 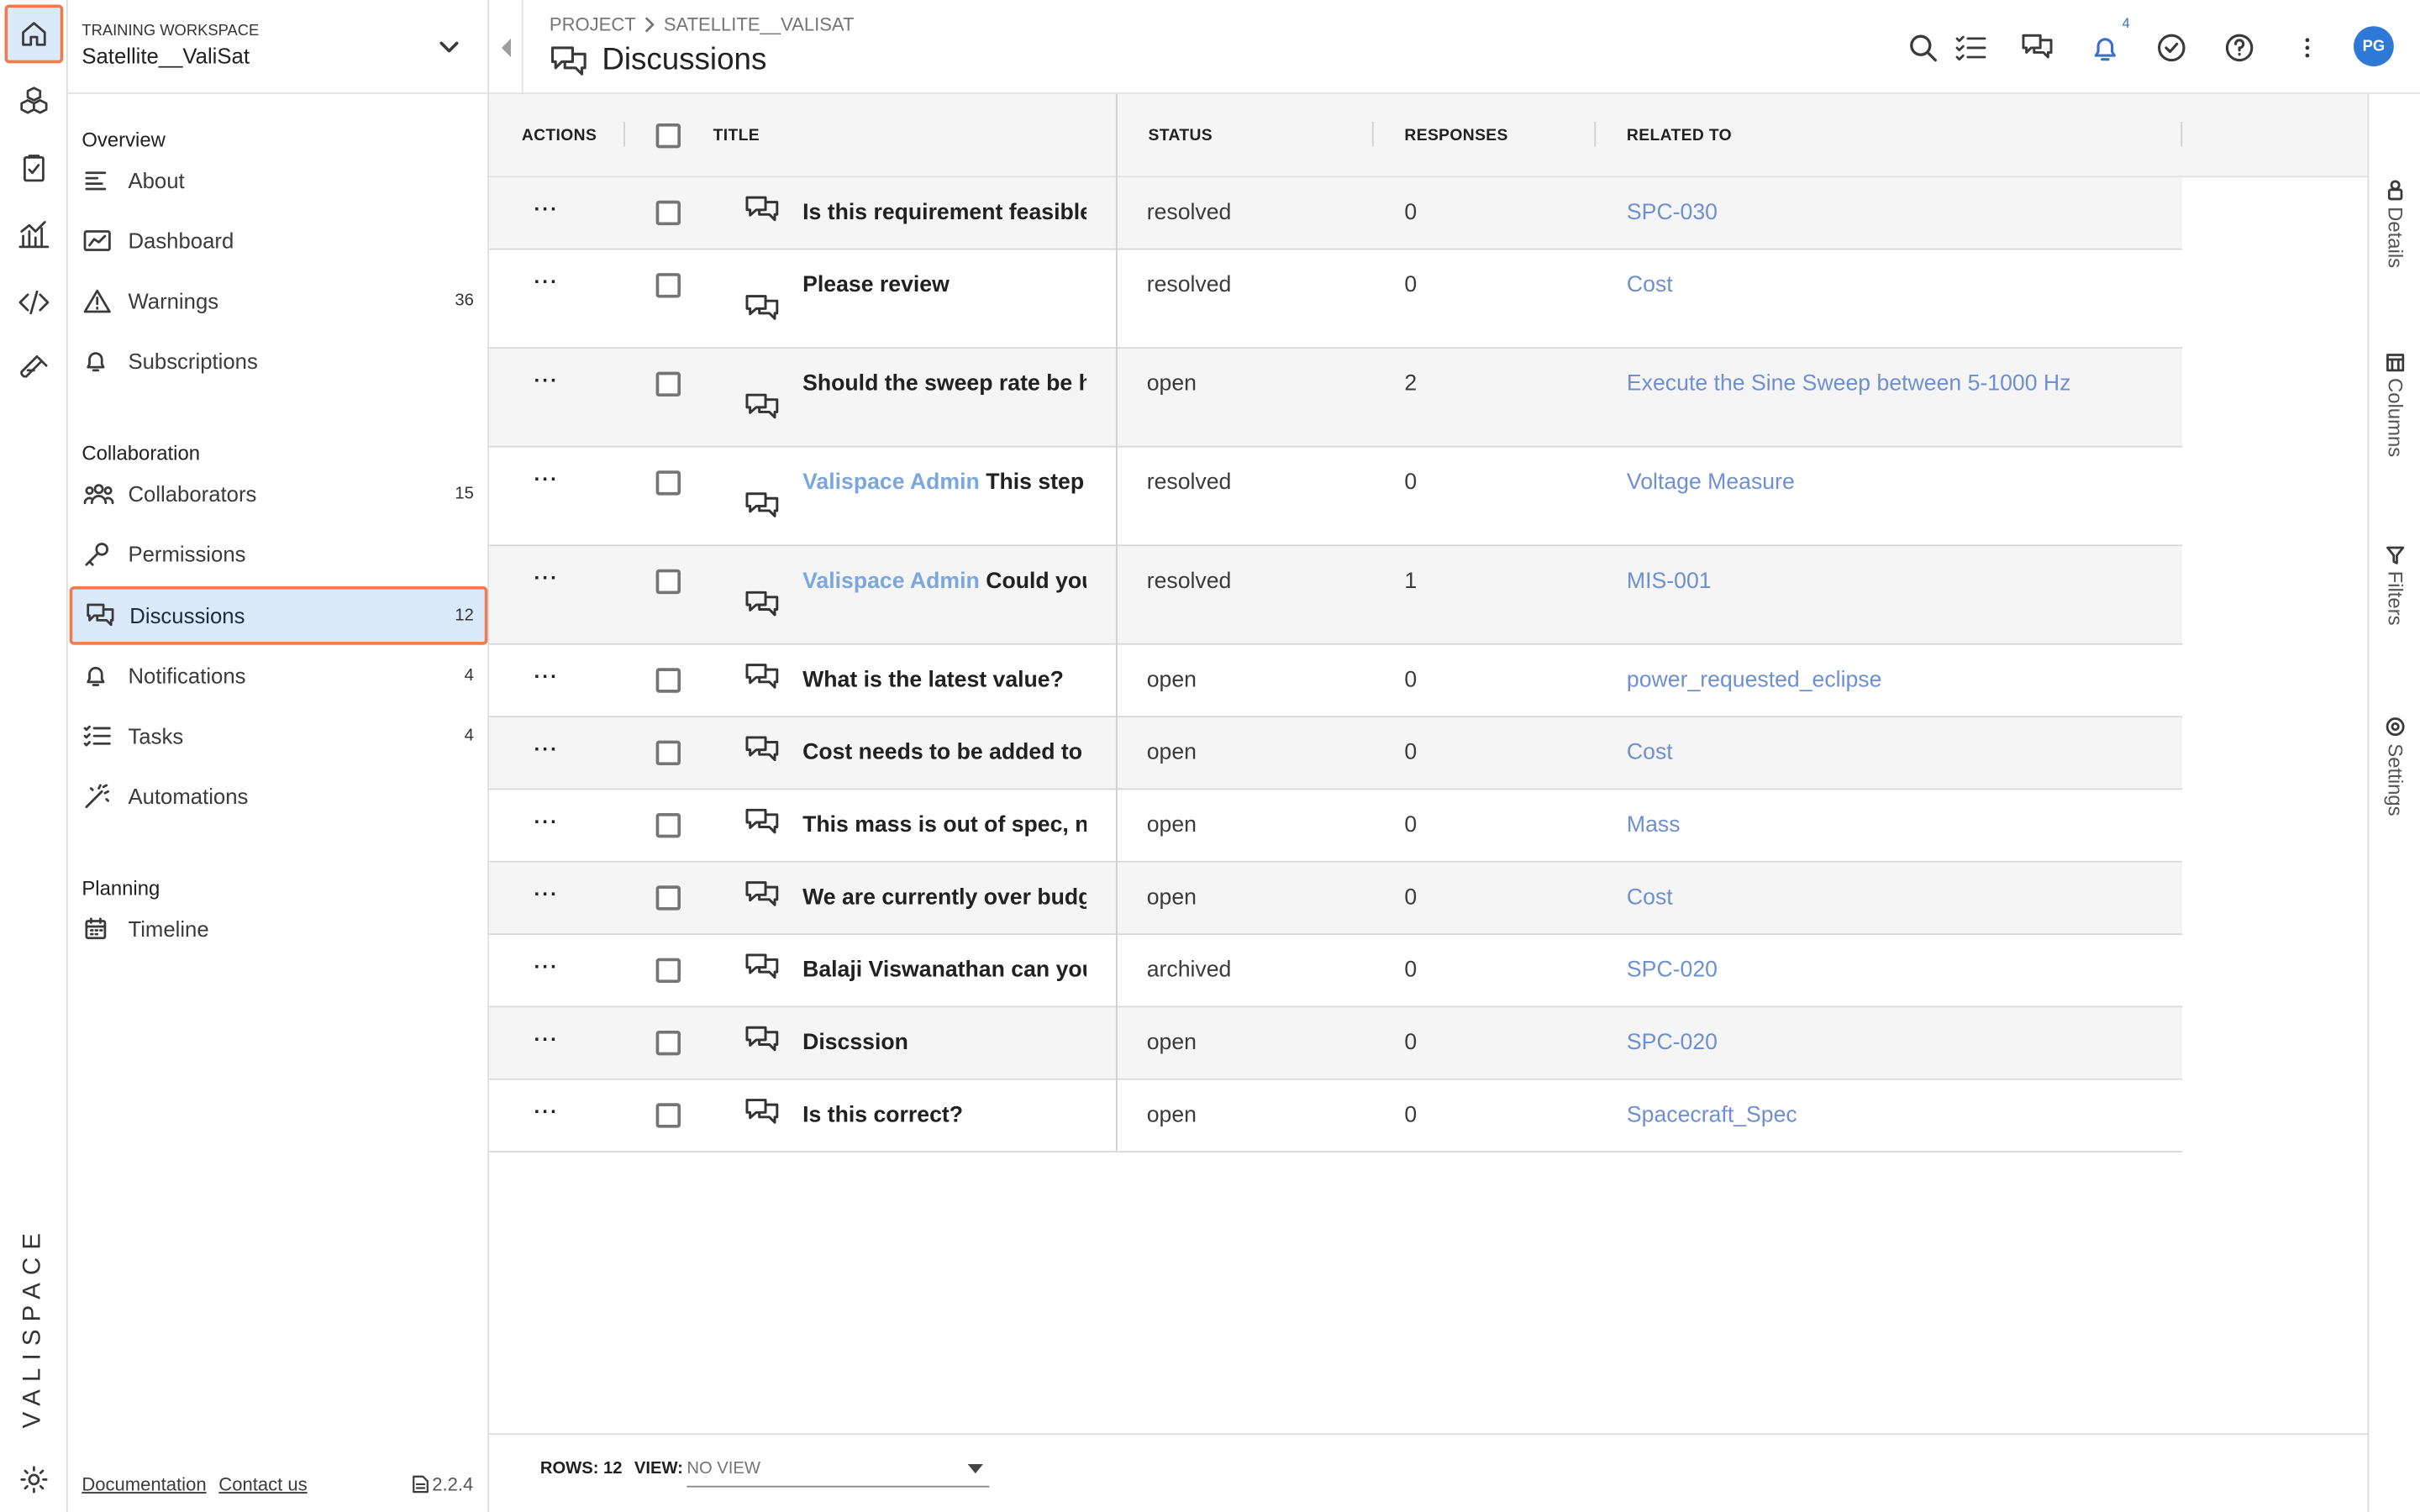 What do you see at coordinates (278, 240) in the screenshot?
I see `sidebar-item-dashboard: Dashboard` at bounding box center [278, 240].